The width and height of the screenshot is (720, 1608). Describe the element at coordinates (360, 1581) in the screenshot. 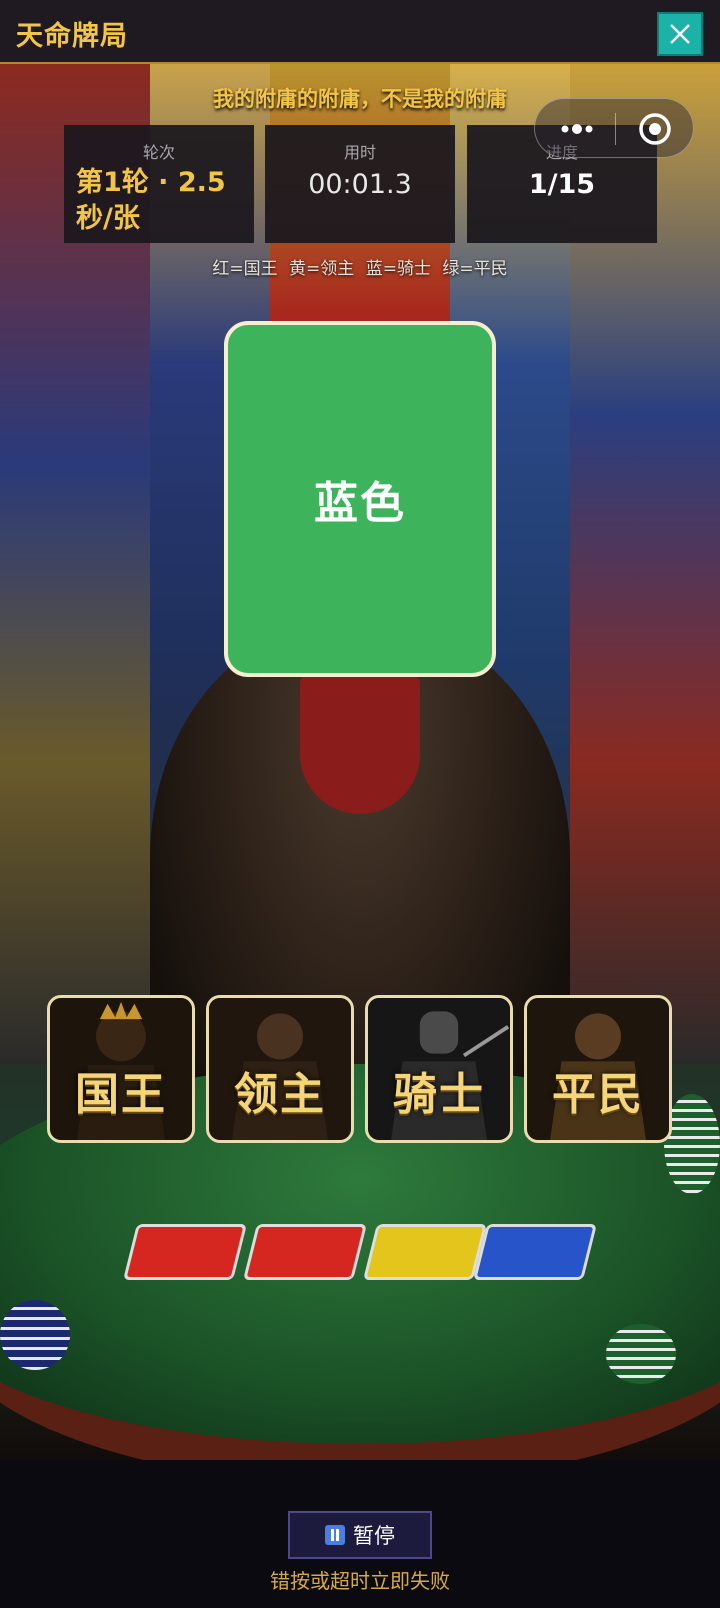

I see `failure-warning: 错按或超时立即失败` at that location.